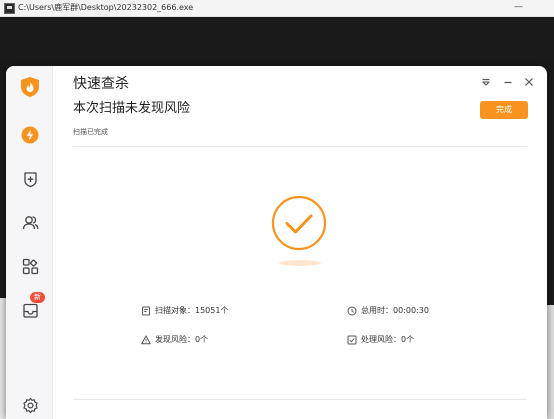 The width and height of the screenshot is (554, 419). What do you see at coordinates (146, 311) in the screenshot?
I see `document-icon` at bounding box center [146, 311].